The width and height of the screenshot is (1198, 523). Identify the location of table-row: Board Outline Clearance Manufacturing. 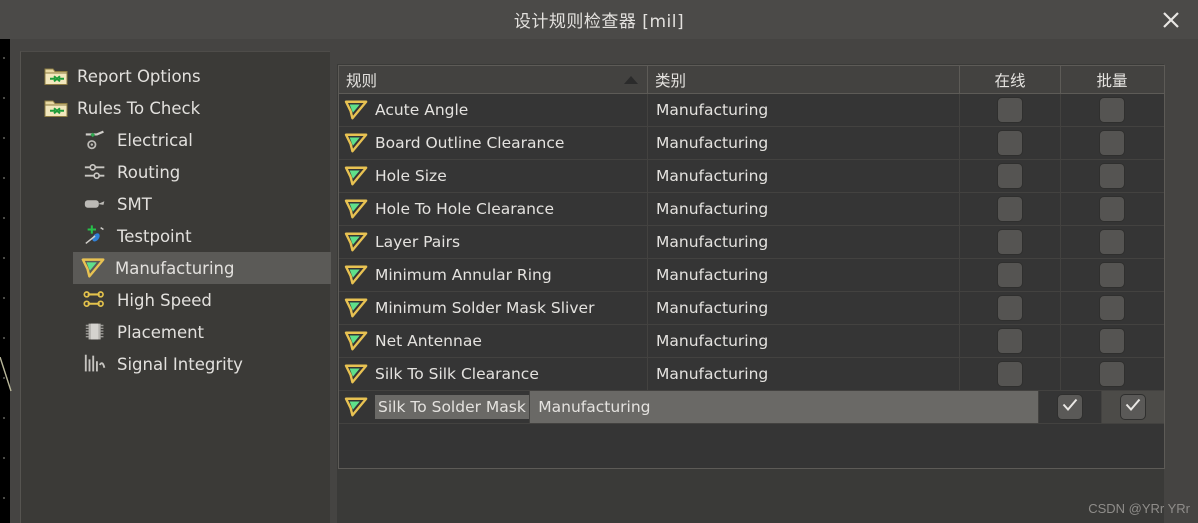
(751, 143).